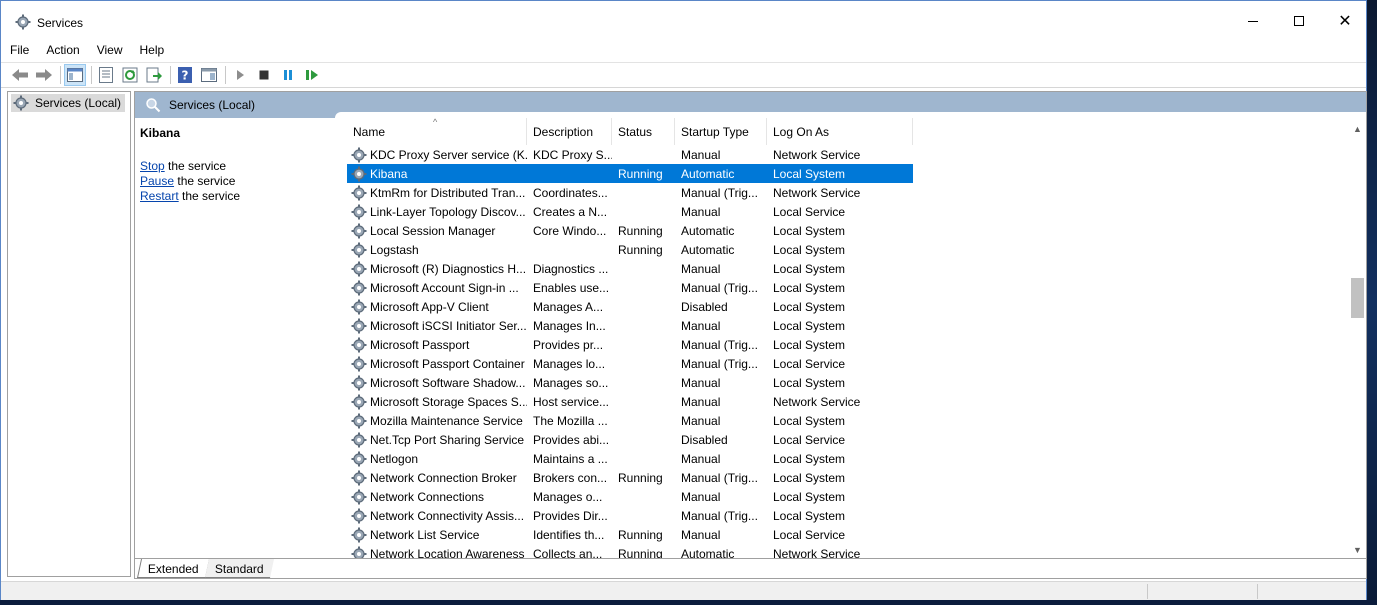 The width and height of the screenshot is (1377, 605). Describe the element at coordinates (643, 131) in the screenshot. I see `column-header-status: Status` at that location.